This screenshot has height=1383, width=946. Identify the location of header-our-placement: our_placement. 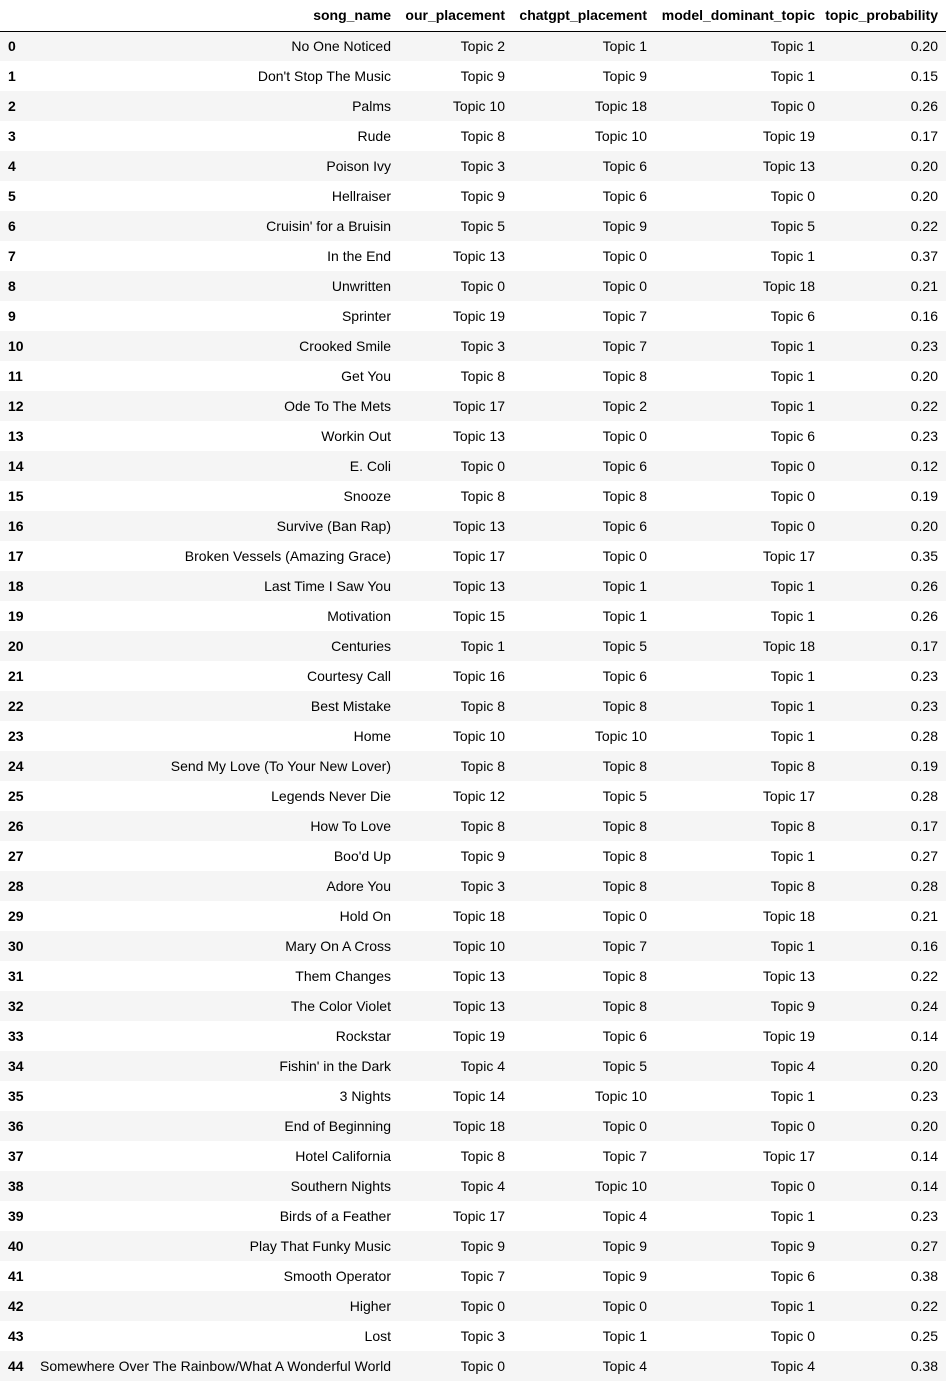
(456, 16).